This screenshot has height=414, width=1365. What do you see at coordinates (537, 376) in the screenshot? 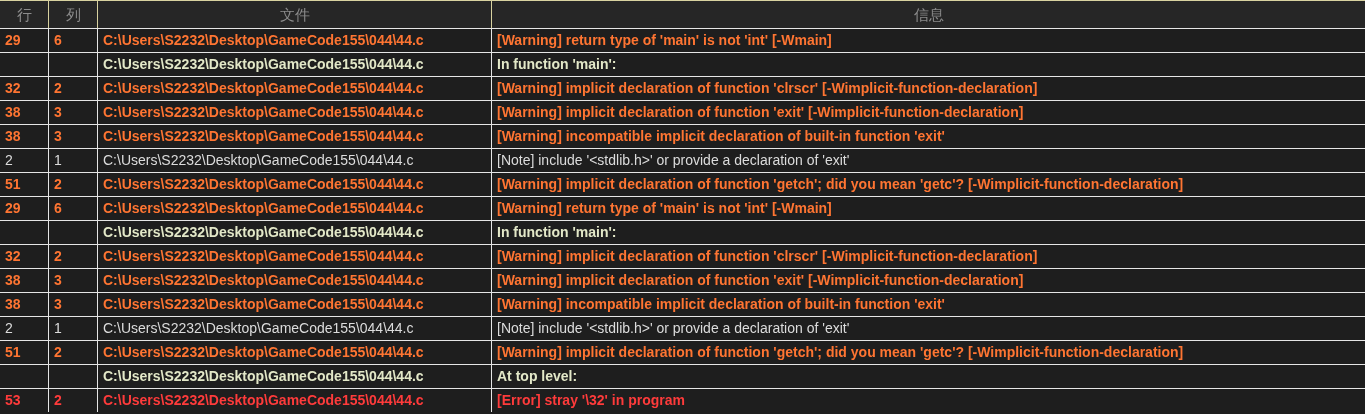
I see `message-text: At top level:` at bounding box center [537, 376].